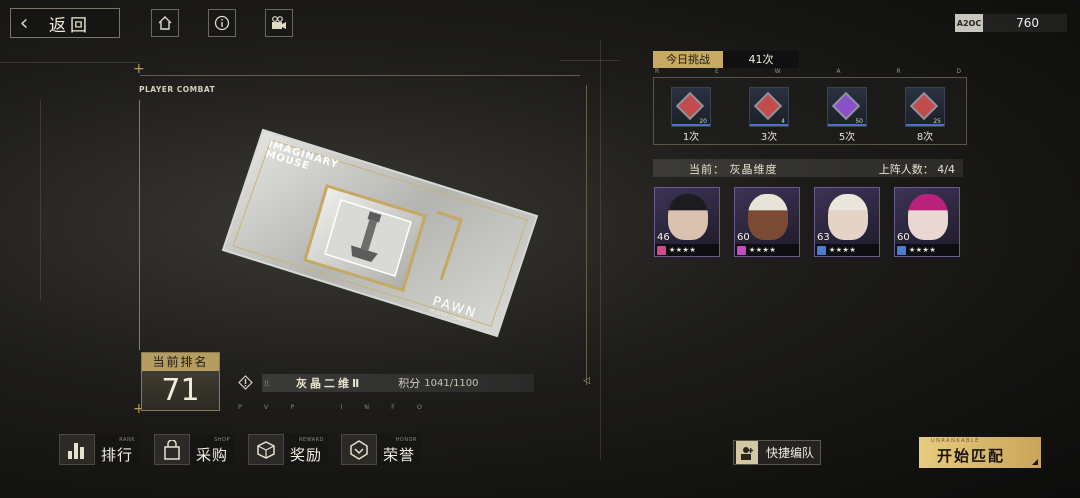  I want to click on start-match-label: 开始匹配, so click(971, 456).